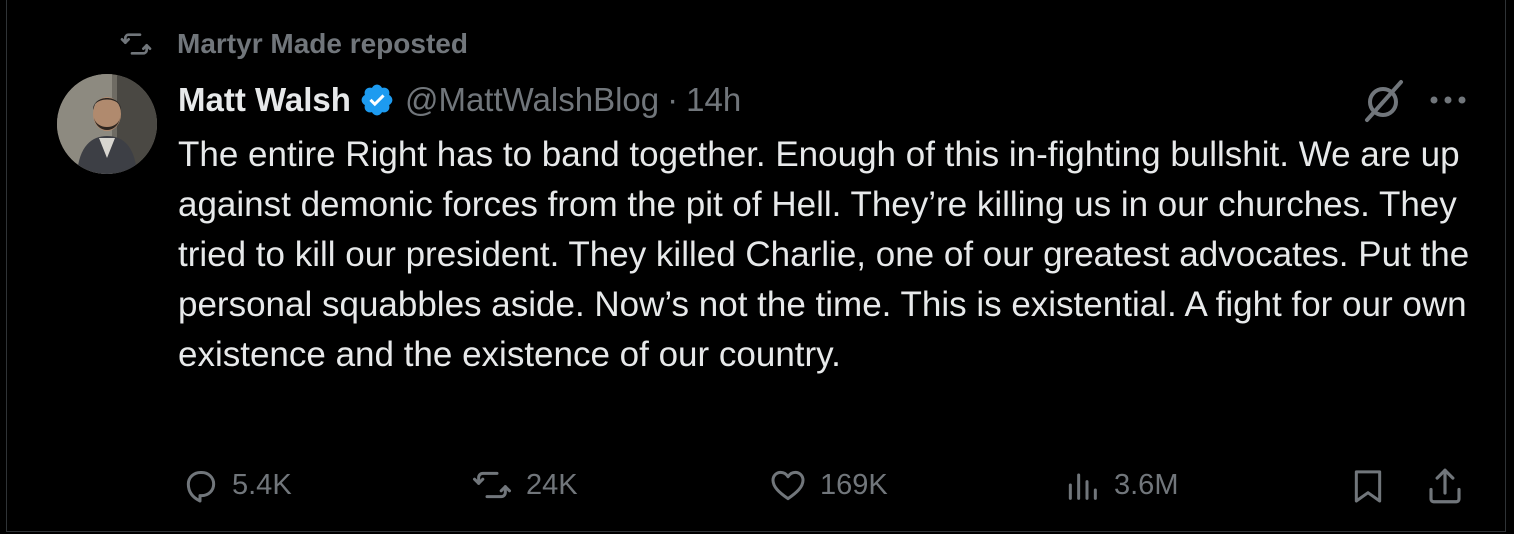 The image size is (1514, 534). What do you see at coordinates (377, 100) in the screenshot?
I see `verified-badge-icon` at bounding box center [377, 100].